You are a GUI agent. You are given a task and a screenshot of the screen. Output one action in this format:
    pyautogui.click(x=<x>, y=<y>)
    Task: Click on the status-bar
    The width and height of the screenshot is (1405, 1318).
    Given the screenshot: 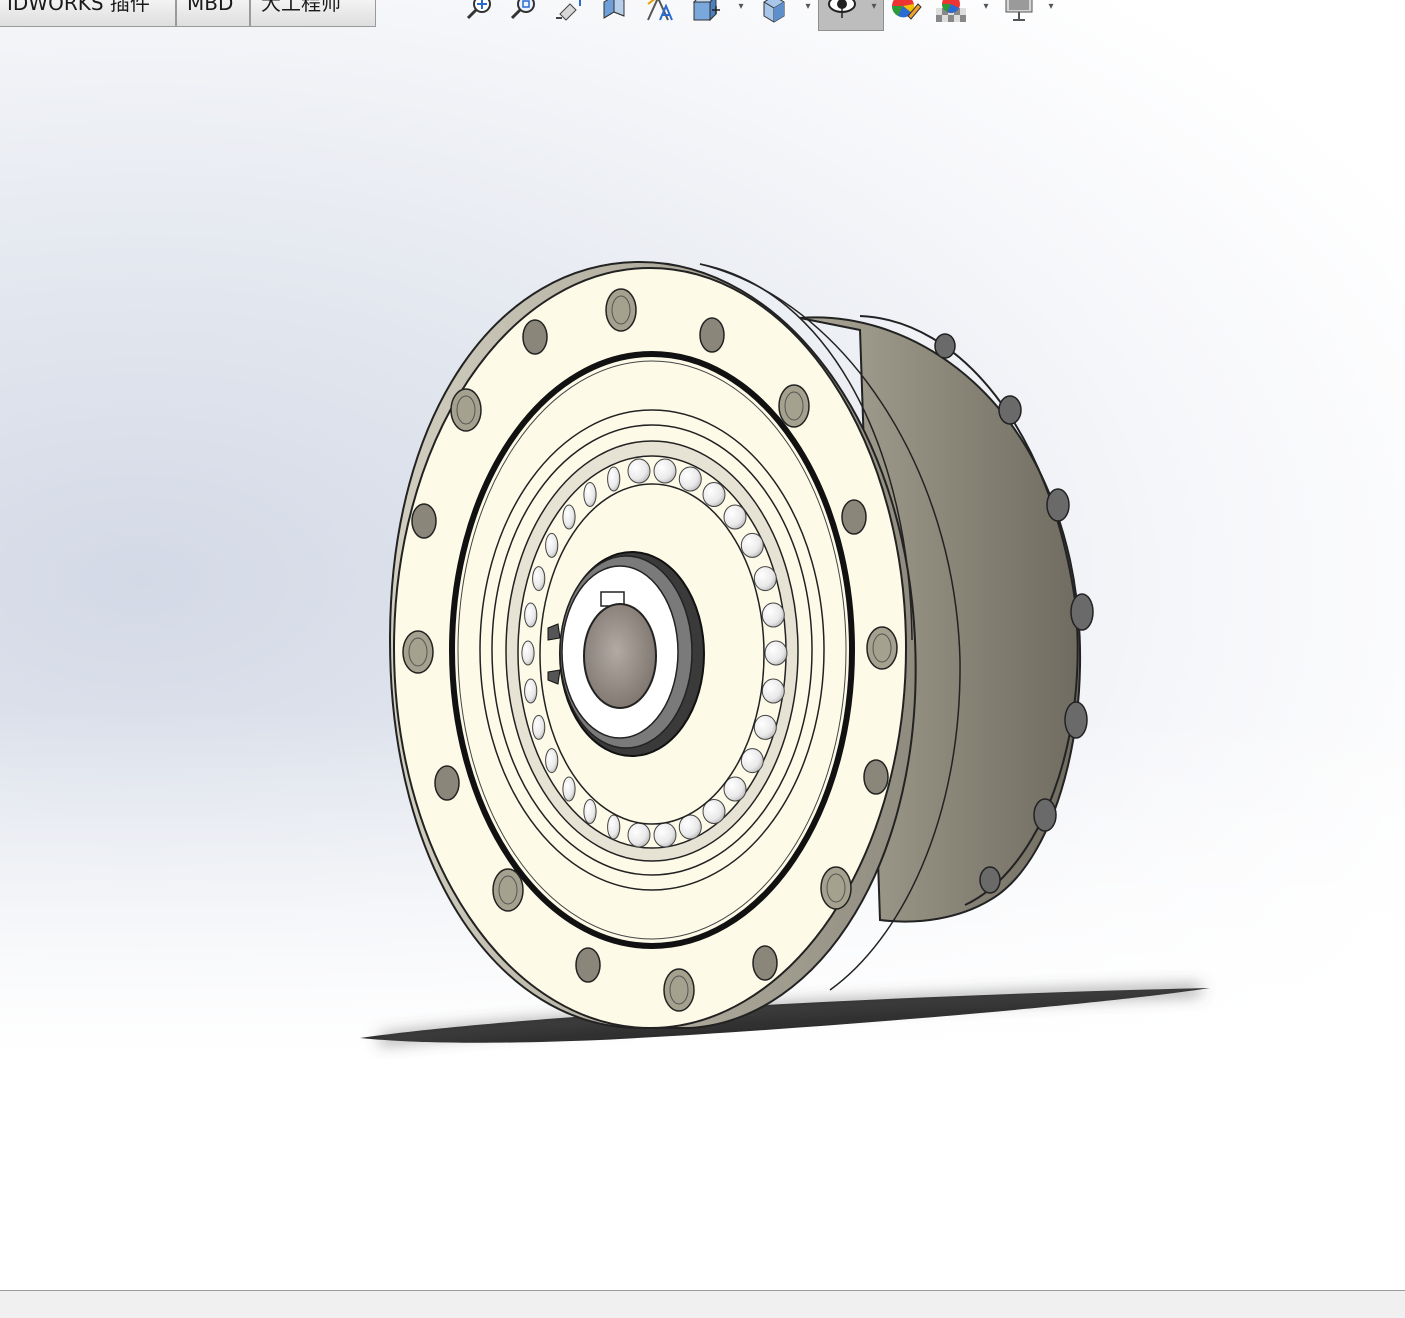 What is the action you would take?
    pyautogui.click(x=702, y=1304)
    